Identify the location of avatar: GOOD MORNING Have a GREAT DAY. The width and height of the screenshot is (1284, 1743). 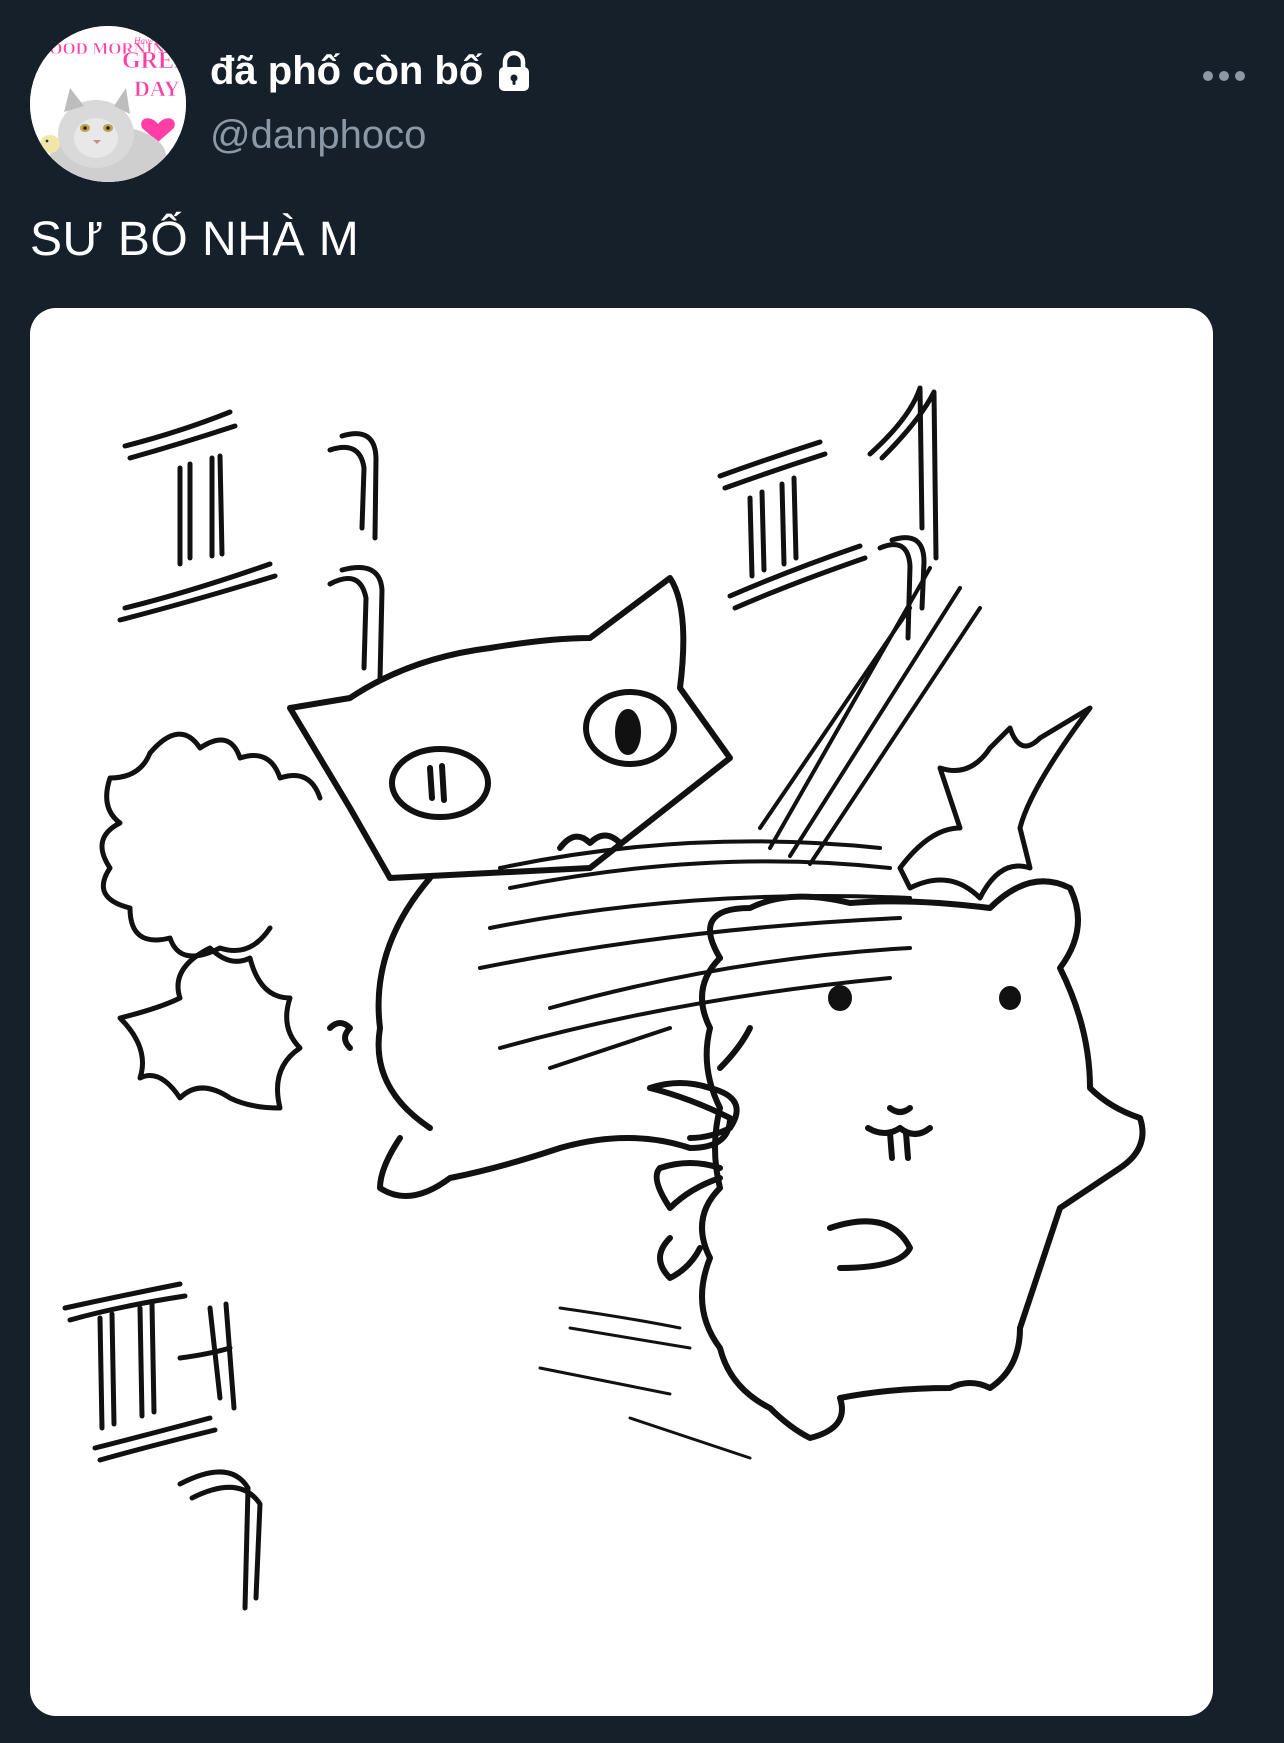
(108, 104).